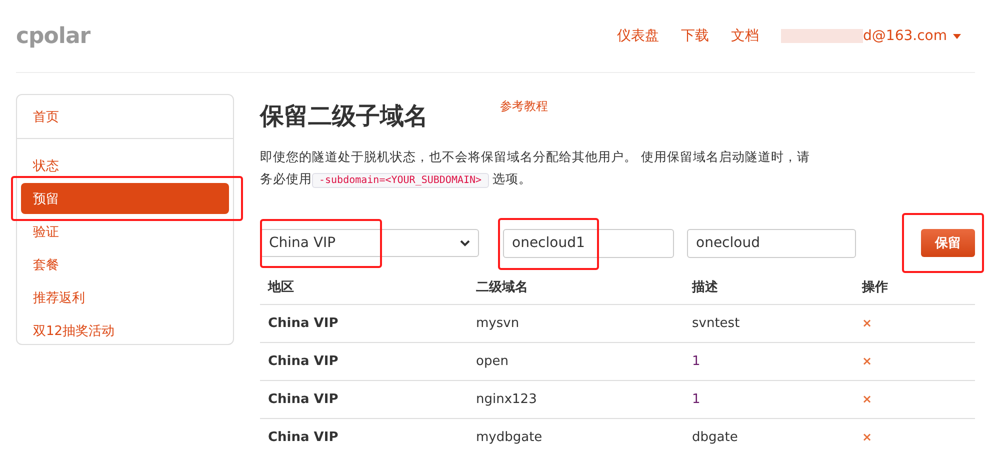 This screenshot has width=990, height=453. I want to click on table-cell-text: dbgate, so click(715, 437).